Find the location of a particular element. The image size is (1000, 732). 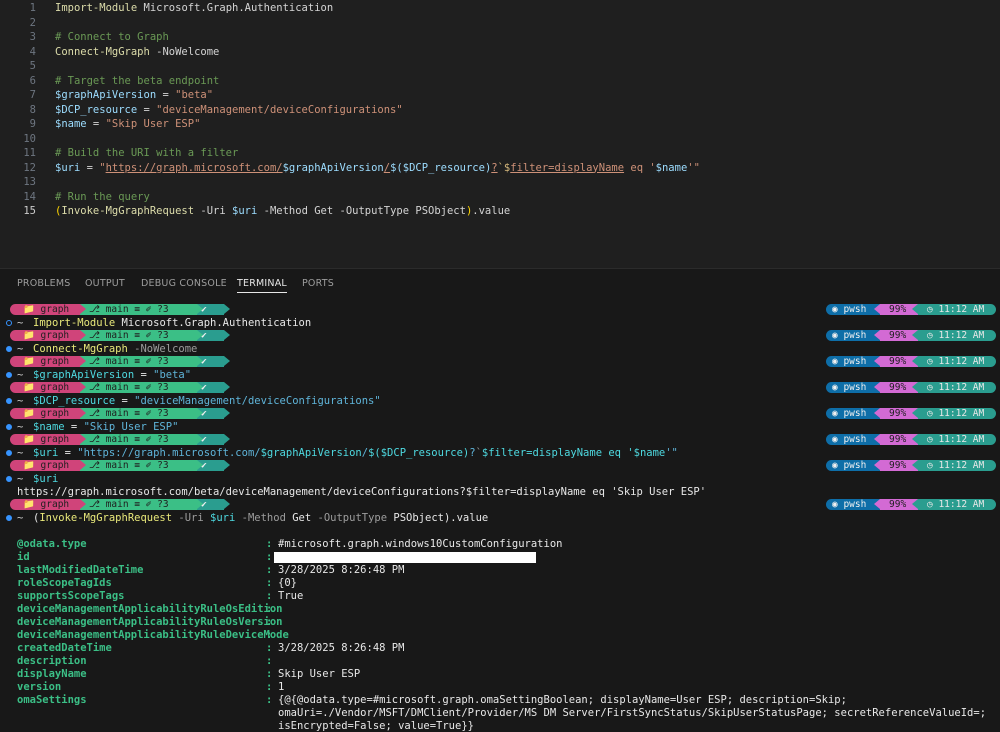

code-token: # Connect to Graph is located at coordinates (112, 37).